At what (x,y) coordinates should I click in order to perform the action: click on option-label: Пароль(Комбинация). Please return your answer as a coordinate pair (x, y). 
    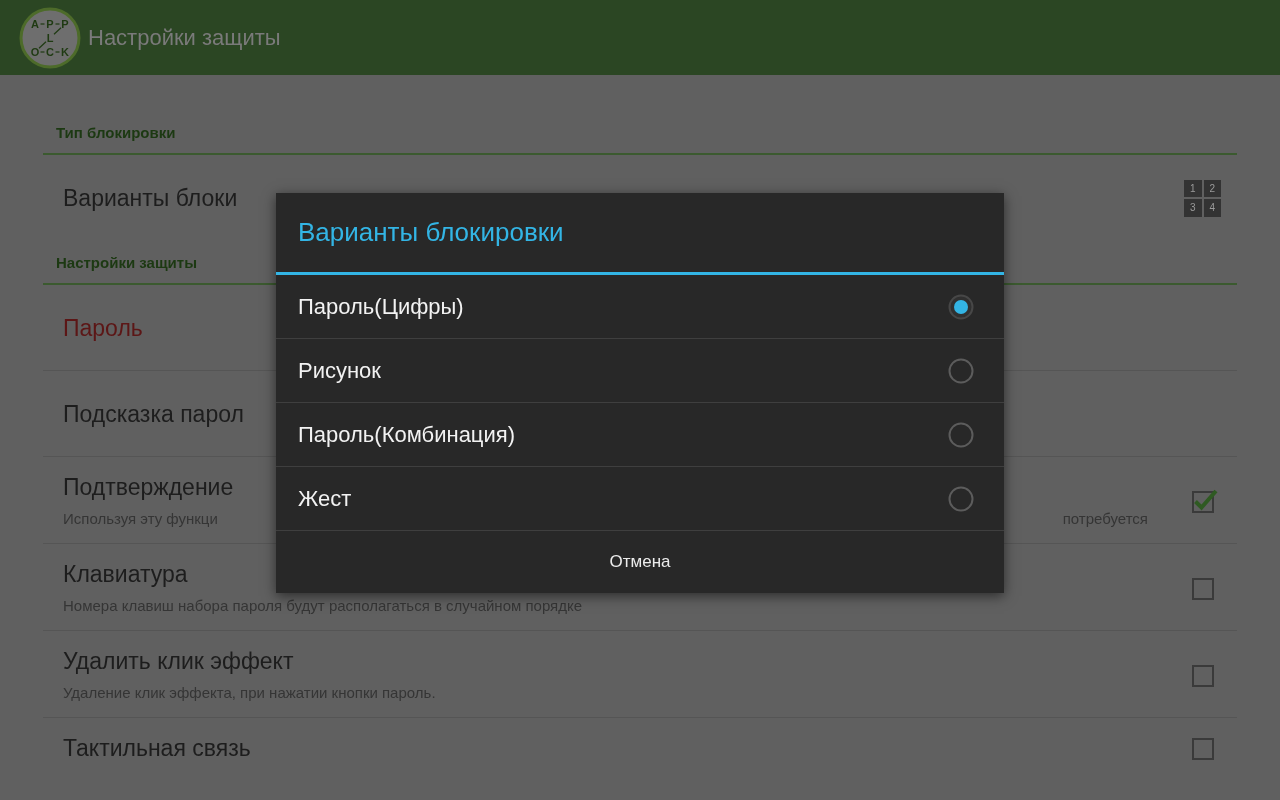
    Looking at the image, I should click on (623, 434).